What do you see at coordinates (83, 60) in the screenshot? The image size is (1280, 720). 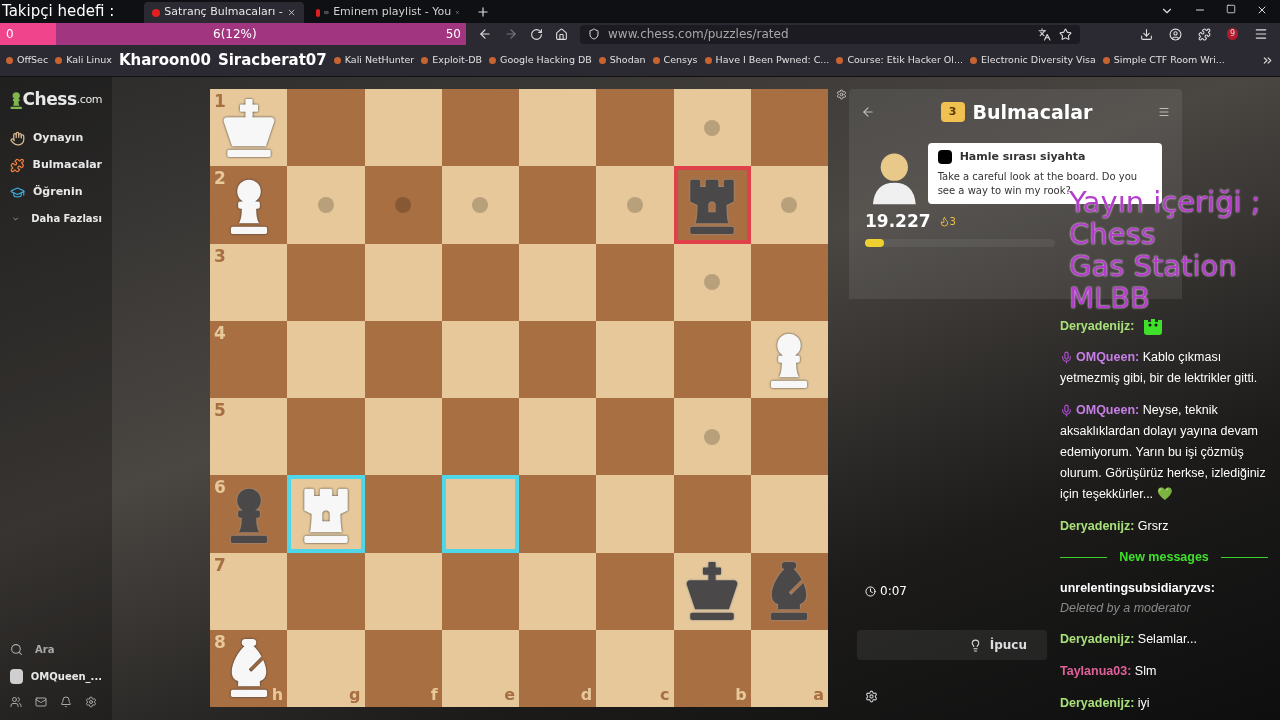 I see `bookmark-item: Kali Linux` at bounding box center [83, 60].